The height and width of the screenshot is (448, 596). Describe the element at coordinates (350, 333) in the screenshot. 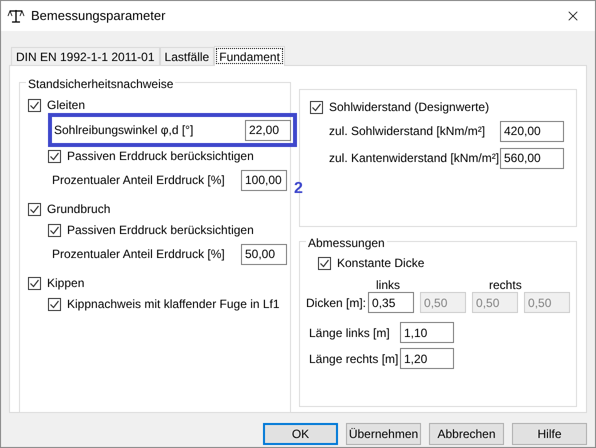

I see `field-label: Länge links [m]` at that location.